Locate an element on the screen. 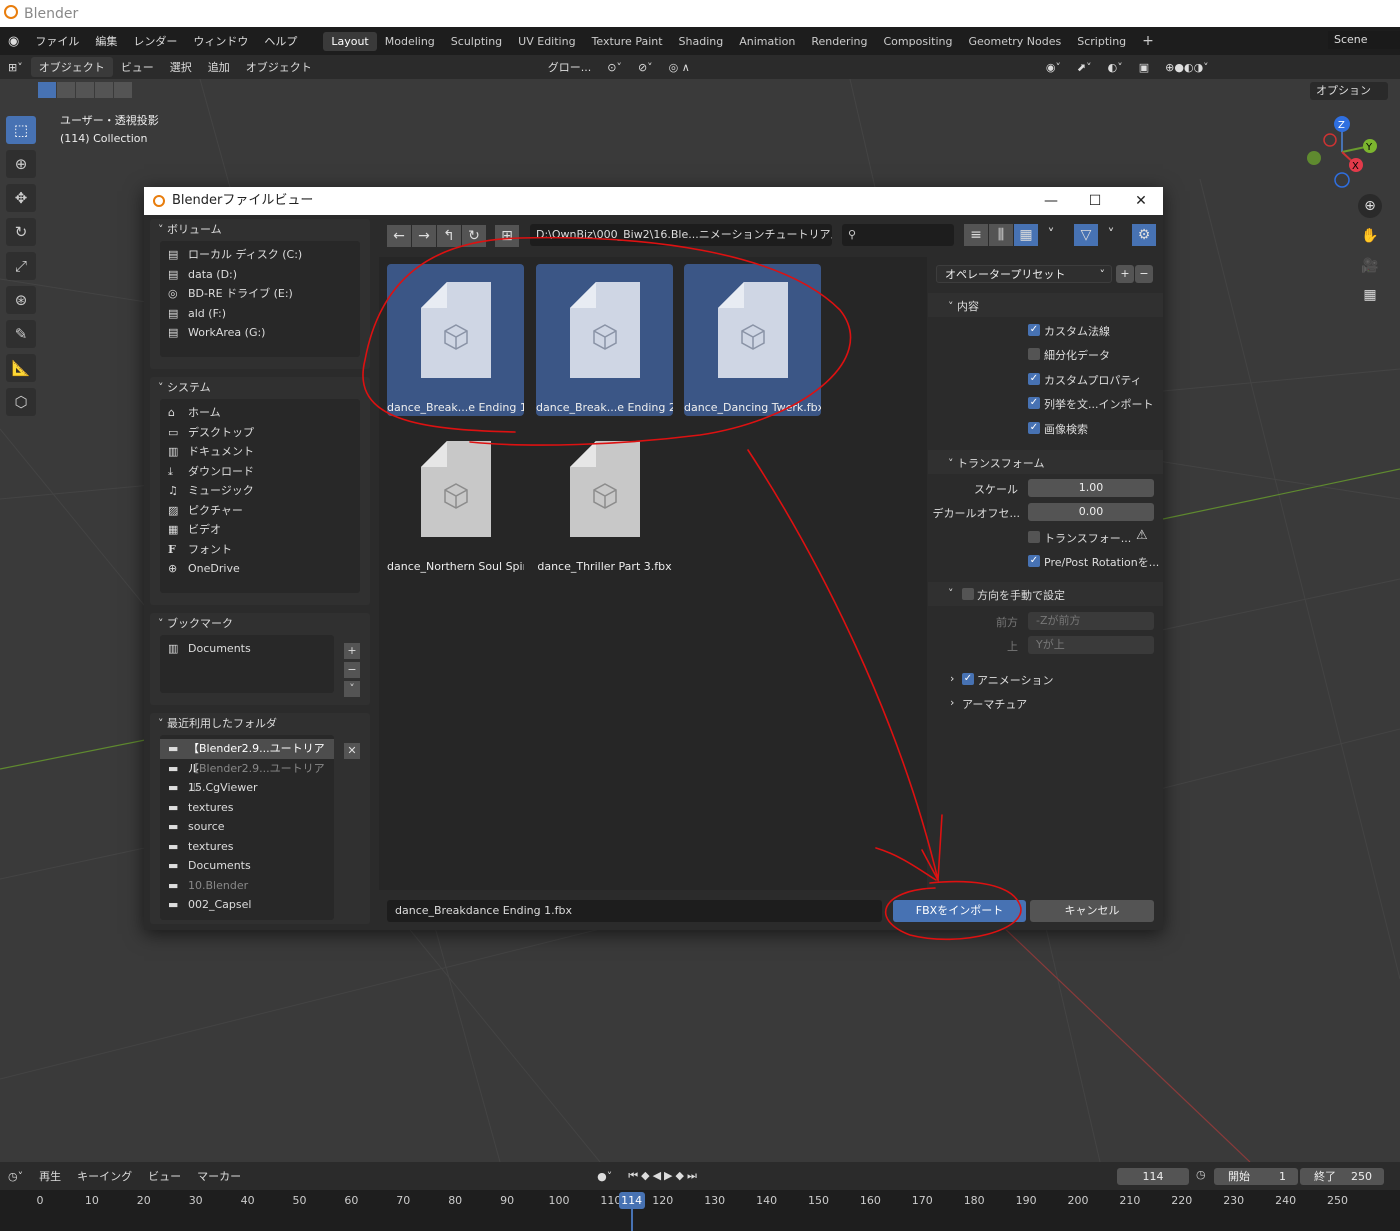 The image size is (1400, 1231). close-icon: ✕ is located at coordinates (1141, 201).